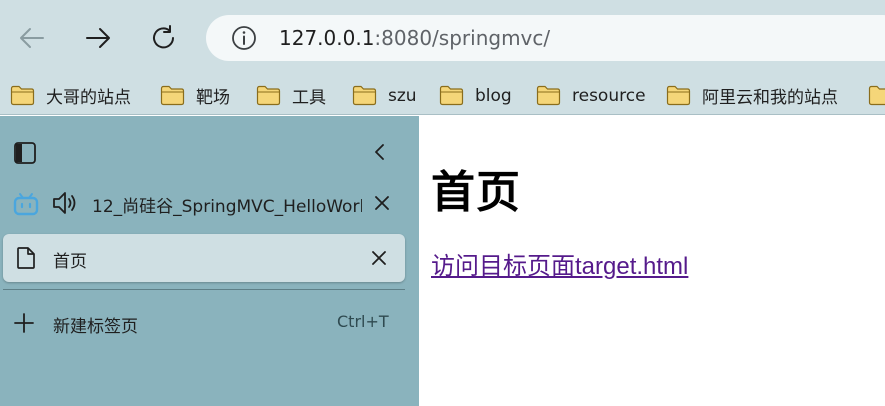  Describe the element at coordinates (462, 38) in the screenshot. I see `url-path: :8080/springmvc/` at that location.